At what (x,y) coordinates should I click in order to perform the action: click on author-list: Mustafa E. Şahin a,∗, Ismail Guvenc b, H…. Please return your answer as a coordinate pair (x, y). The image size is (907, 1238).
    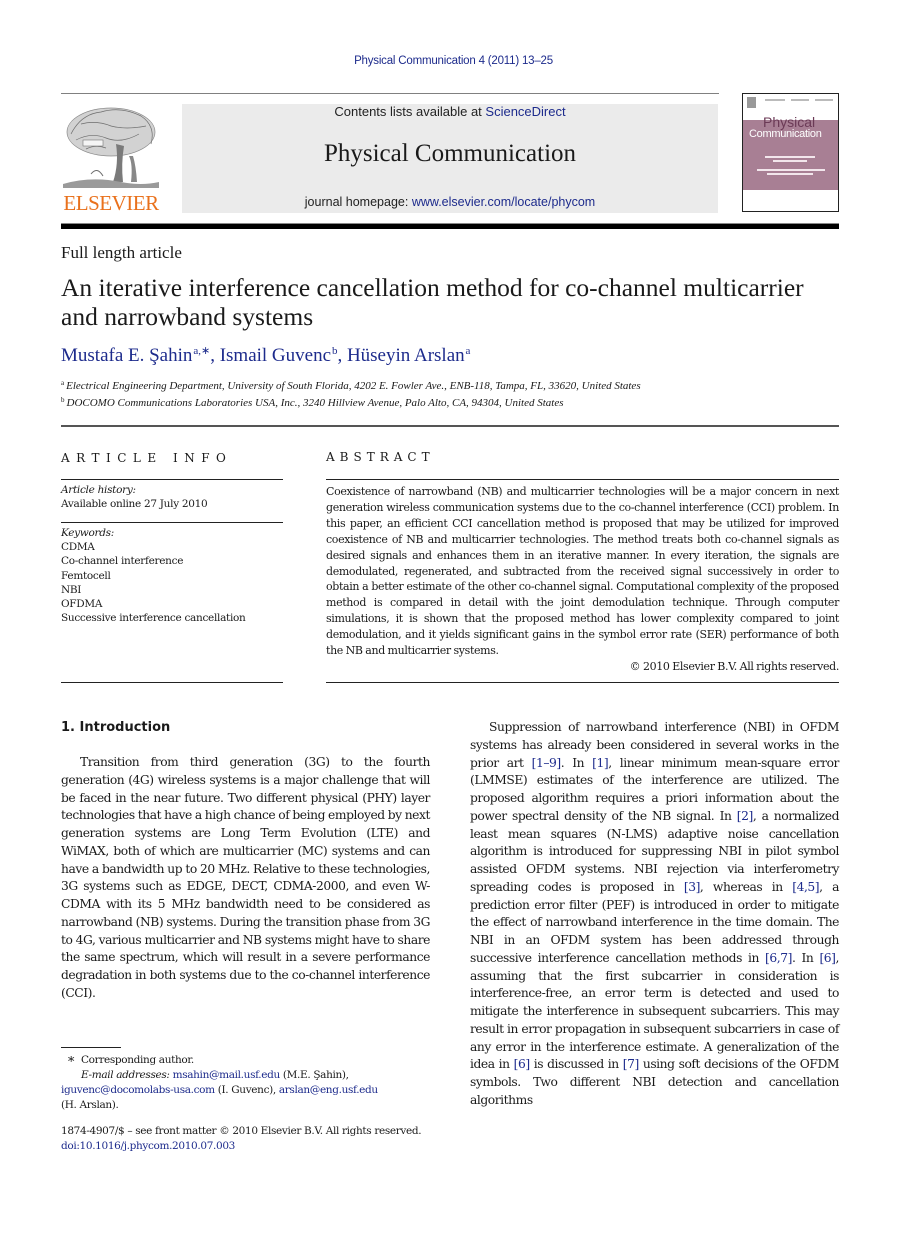
    Looking at the image, I should click on (266, 355).